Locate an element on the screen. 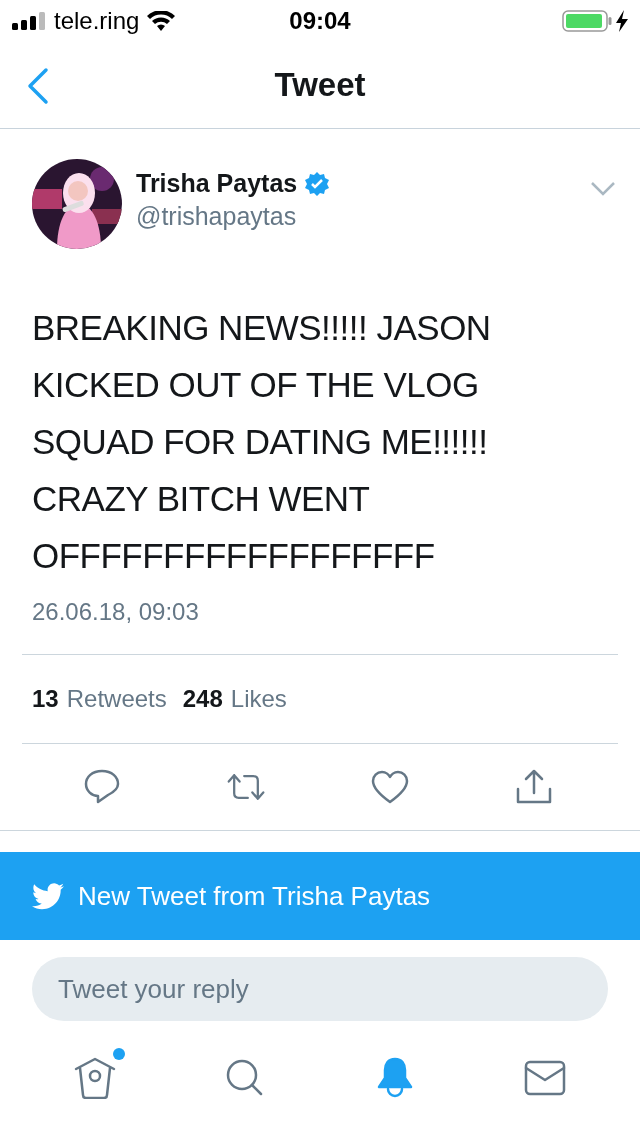 Image resolution: width=640 pixels, height=1136 pixels. carrier-name: tele.ring is located at coordinates (97, 21).